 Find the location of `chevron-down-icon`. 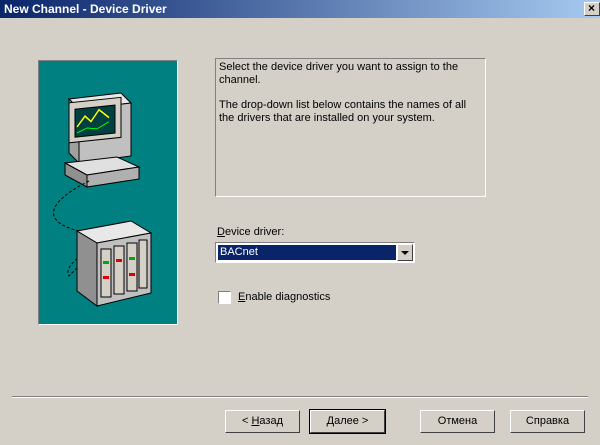

chevron-down-icon is located at coordinates (405, 252).